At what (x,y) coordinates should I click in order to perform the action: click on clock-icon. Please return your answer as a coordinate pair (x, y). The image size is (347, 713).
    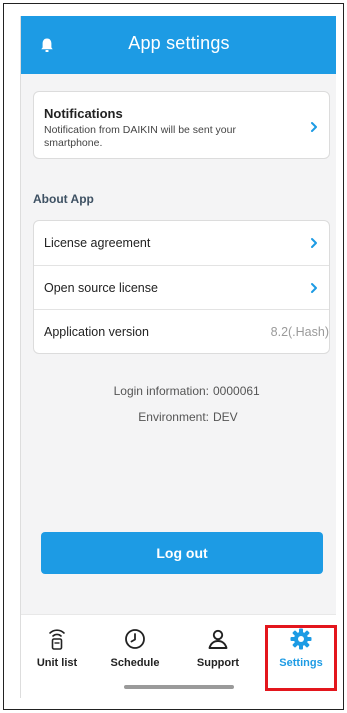
    Looking at the image, I should click on (135, 639).